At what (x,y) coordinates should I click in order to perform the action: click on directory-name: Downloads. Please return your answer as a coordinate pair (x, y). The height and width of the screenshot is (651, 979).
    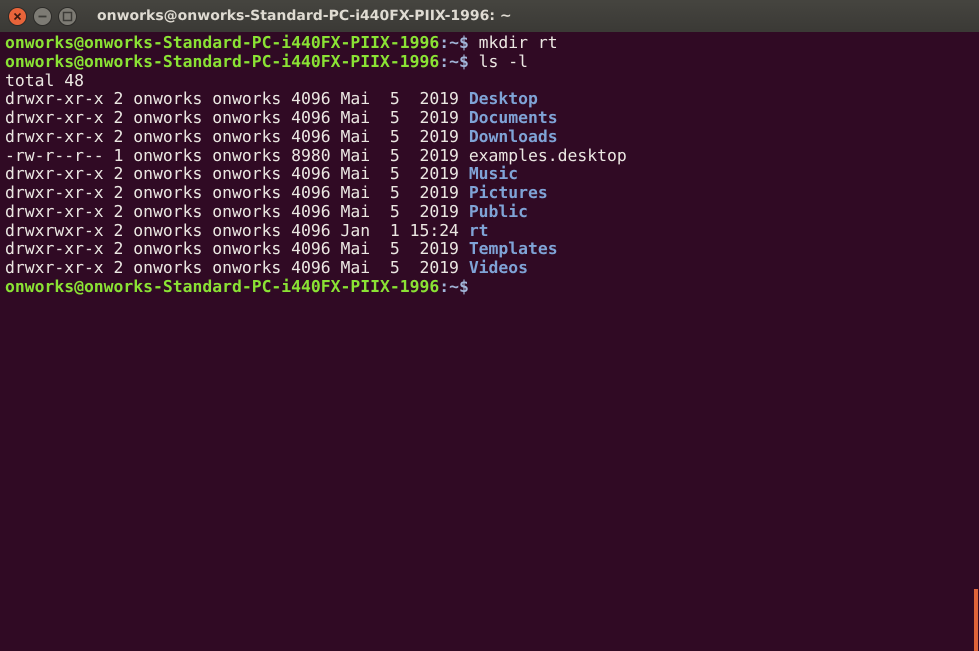
    Looking at the image, I should click on (513, 136).